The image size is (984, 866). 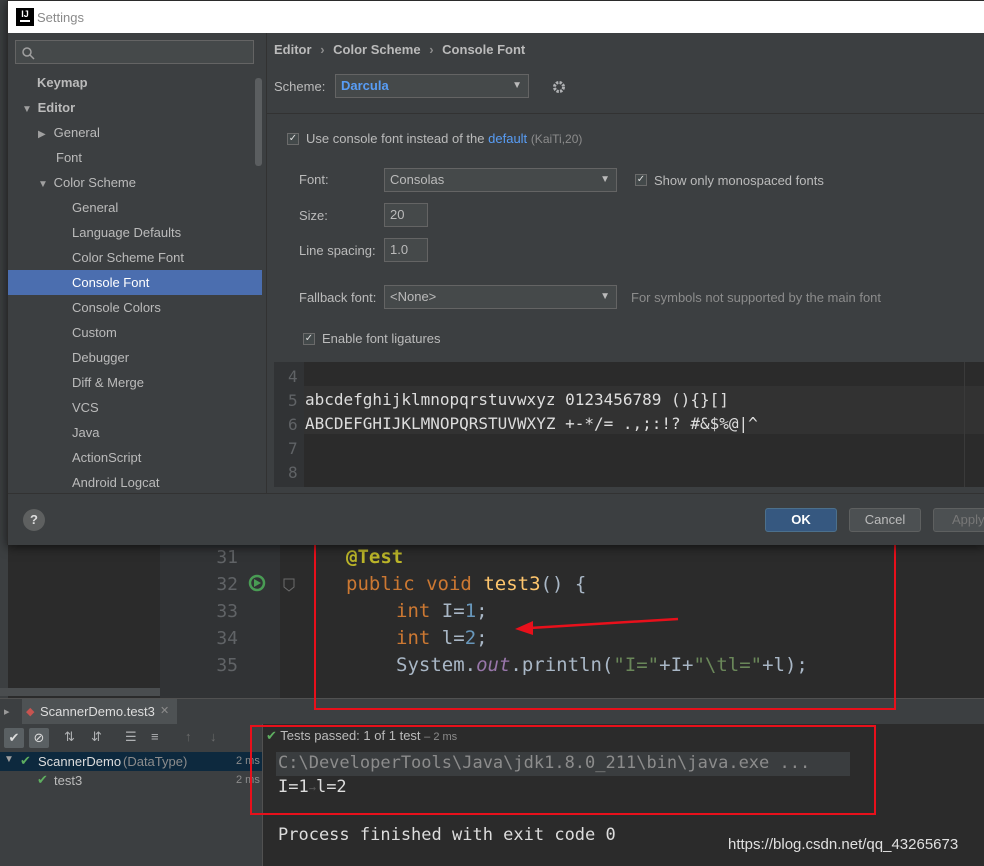 I want to click on fallback-font-label: Fallback font:, so click(x=338, y=297).